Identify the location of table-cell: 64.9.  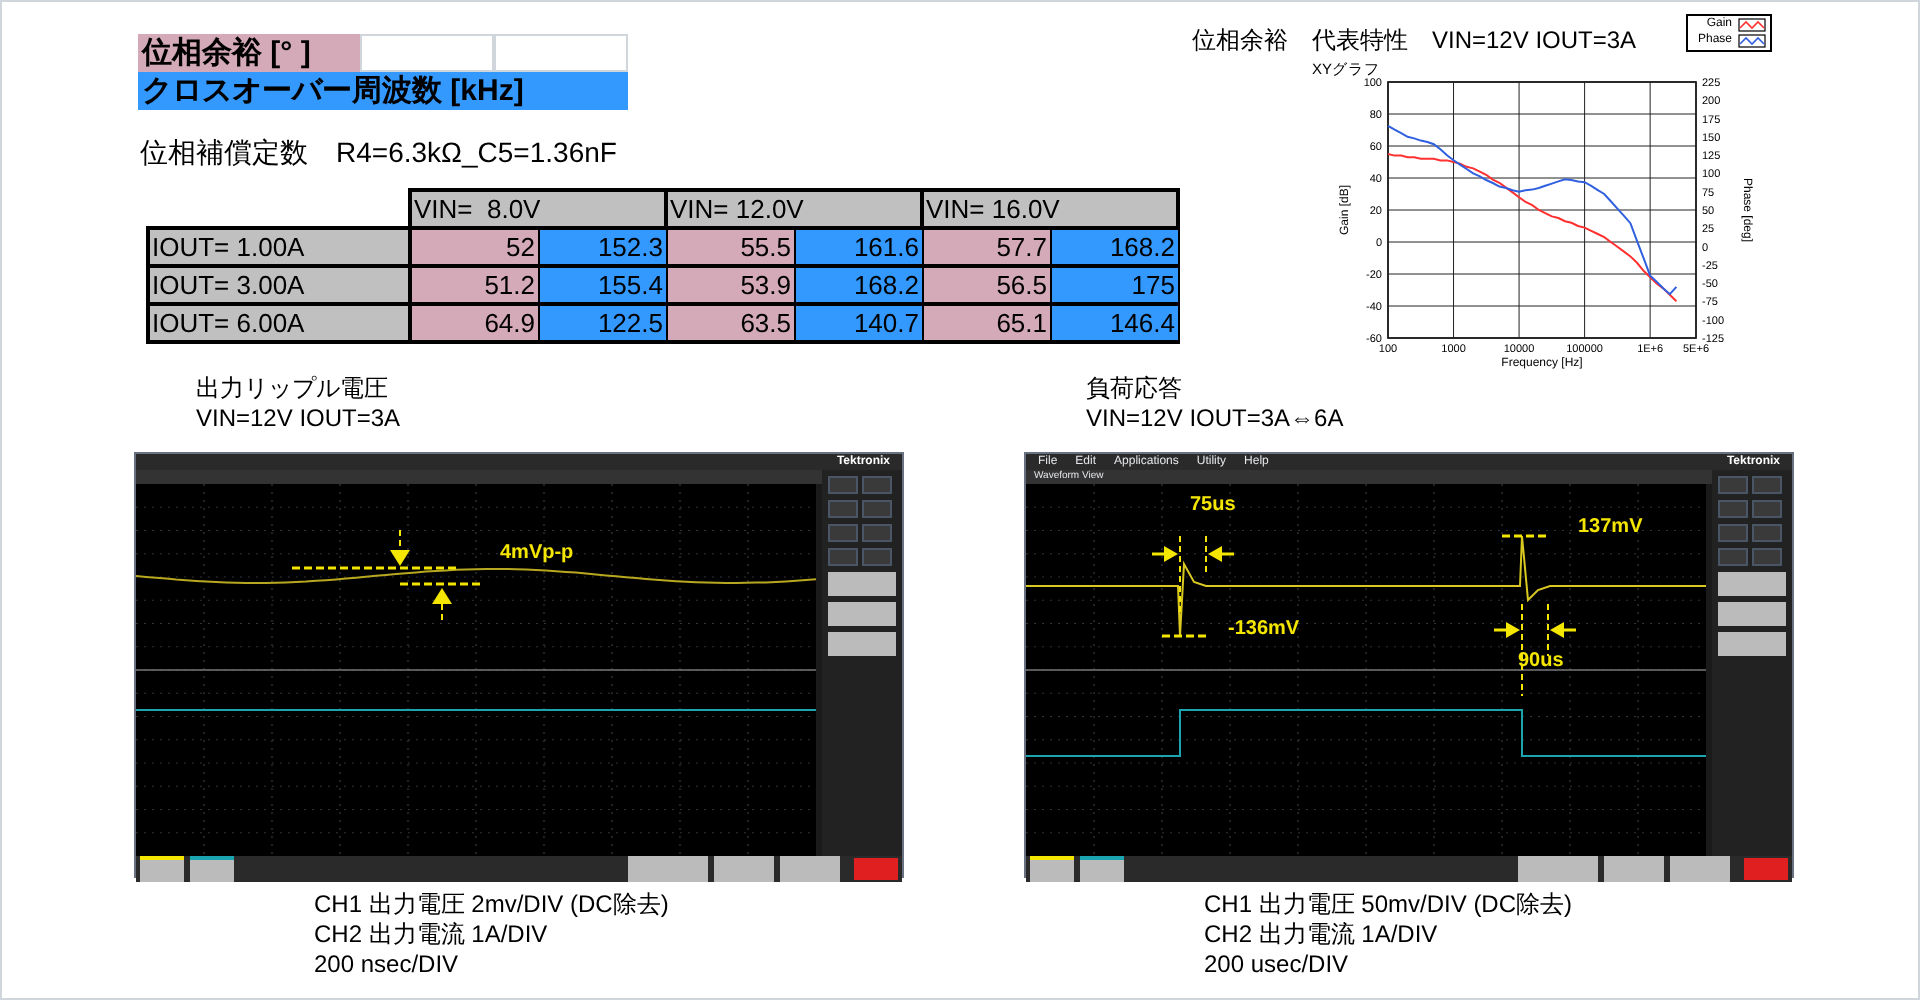
(474, 323).